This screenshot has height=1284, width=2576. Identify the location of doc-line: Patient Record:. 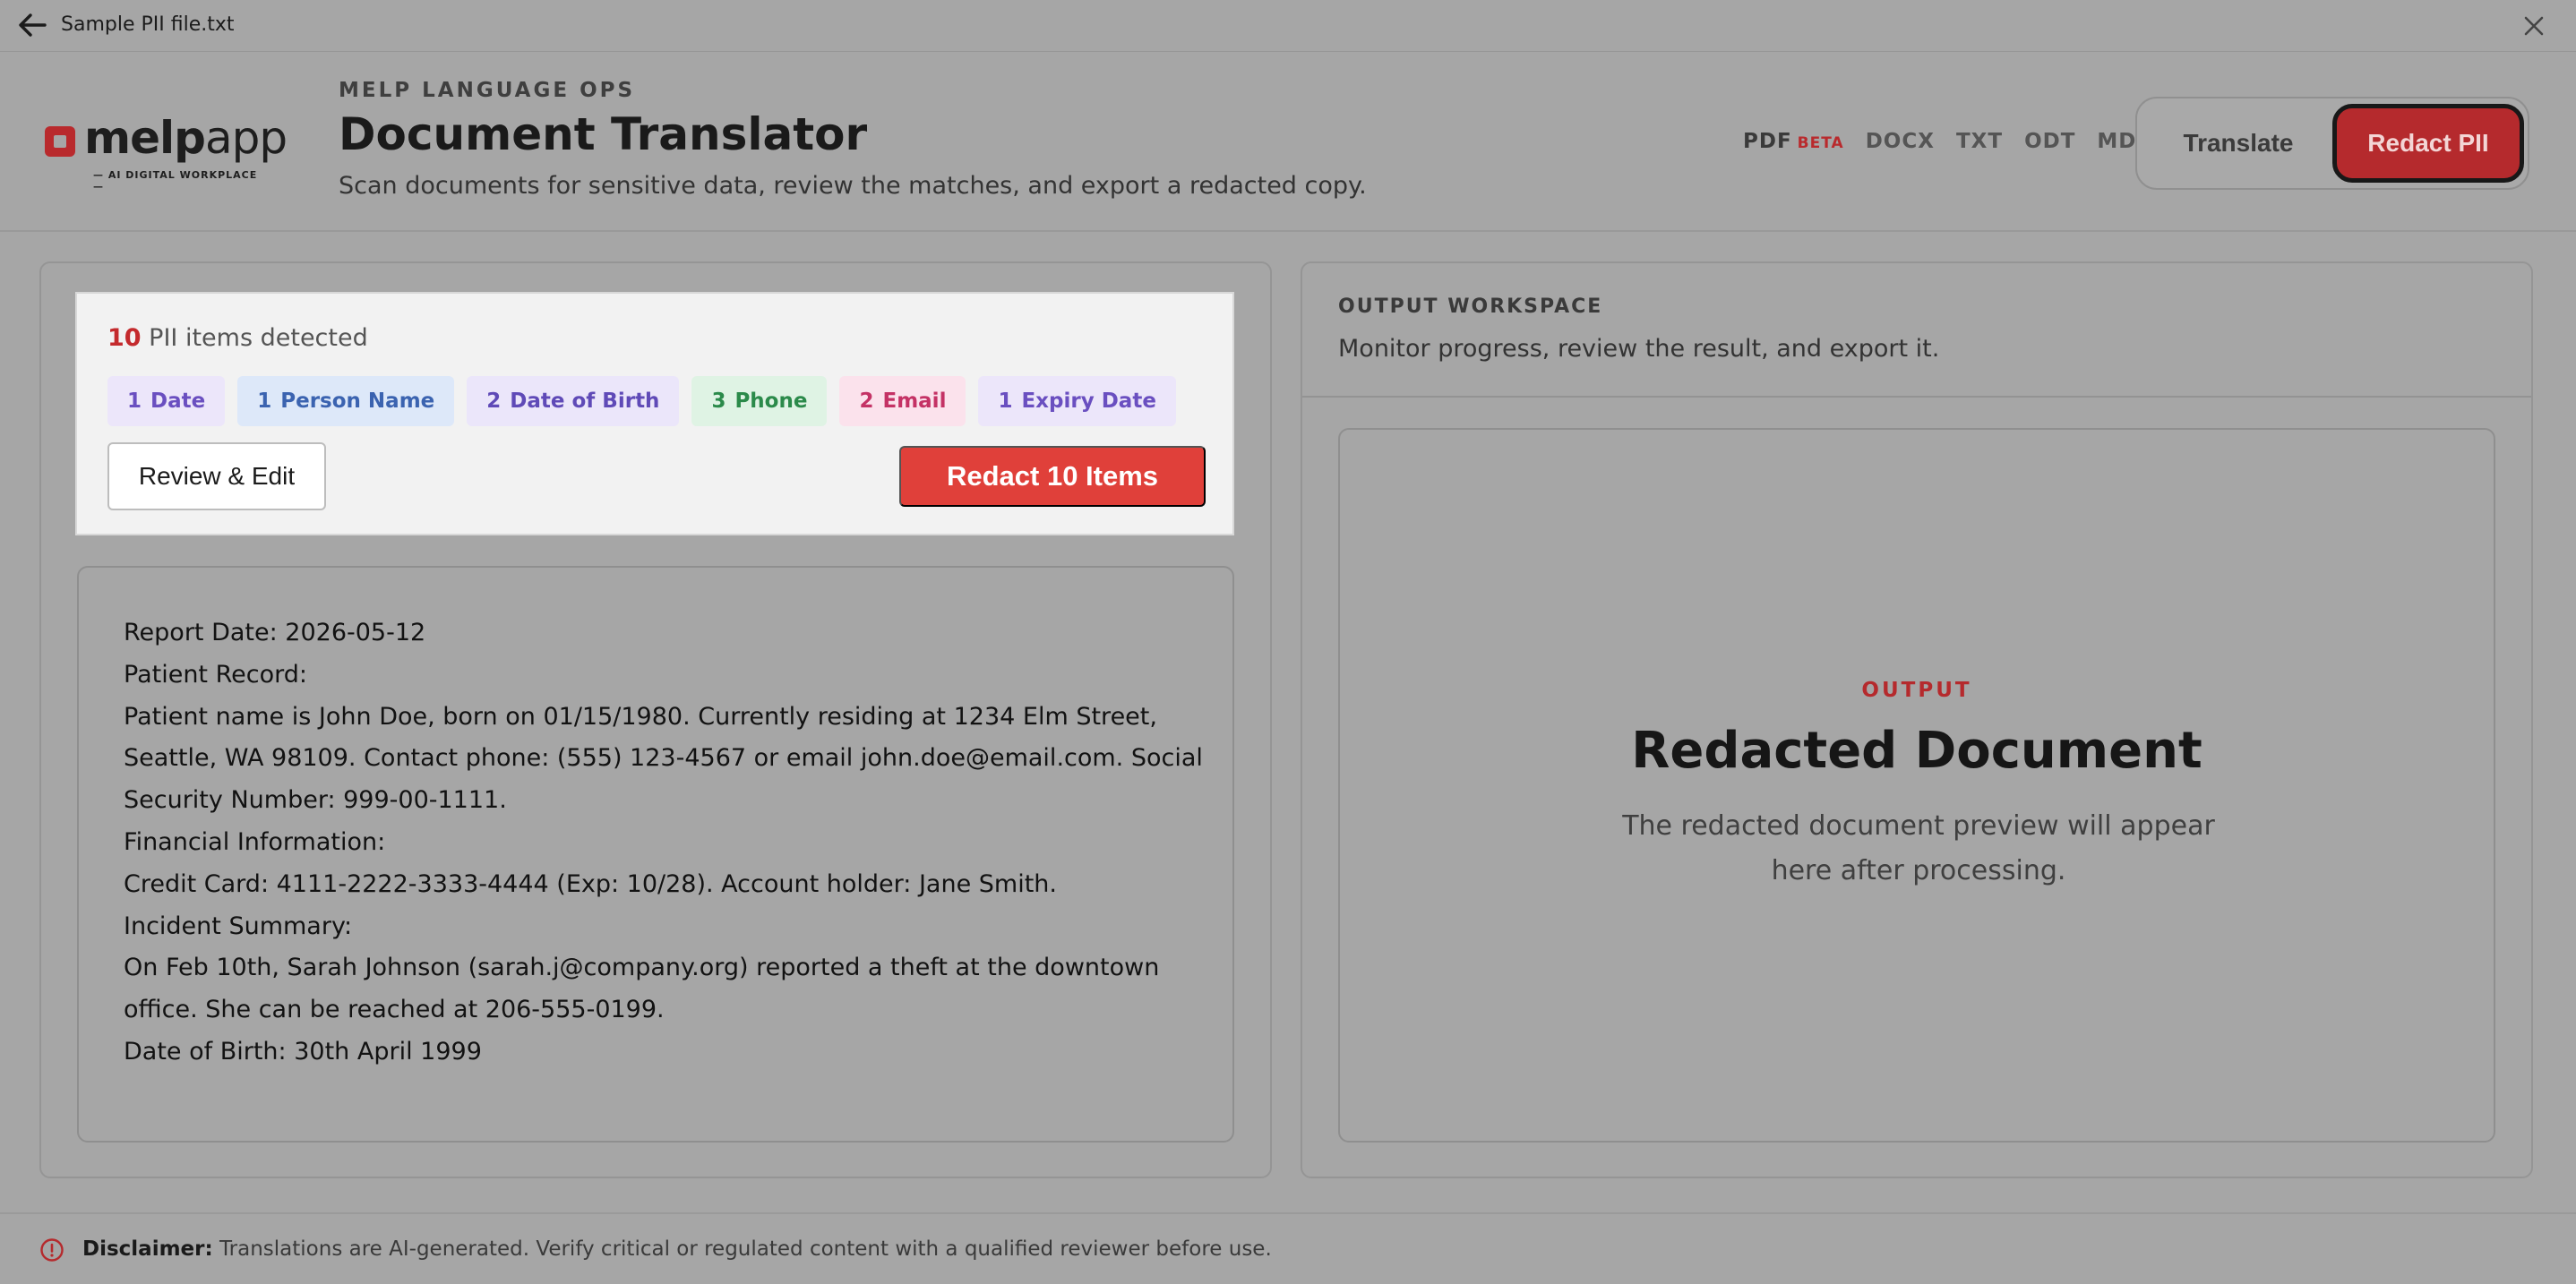
(215, 675).